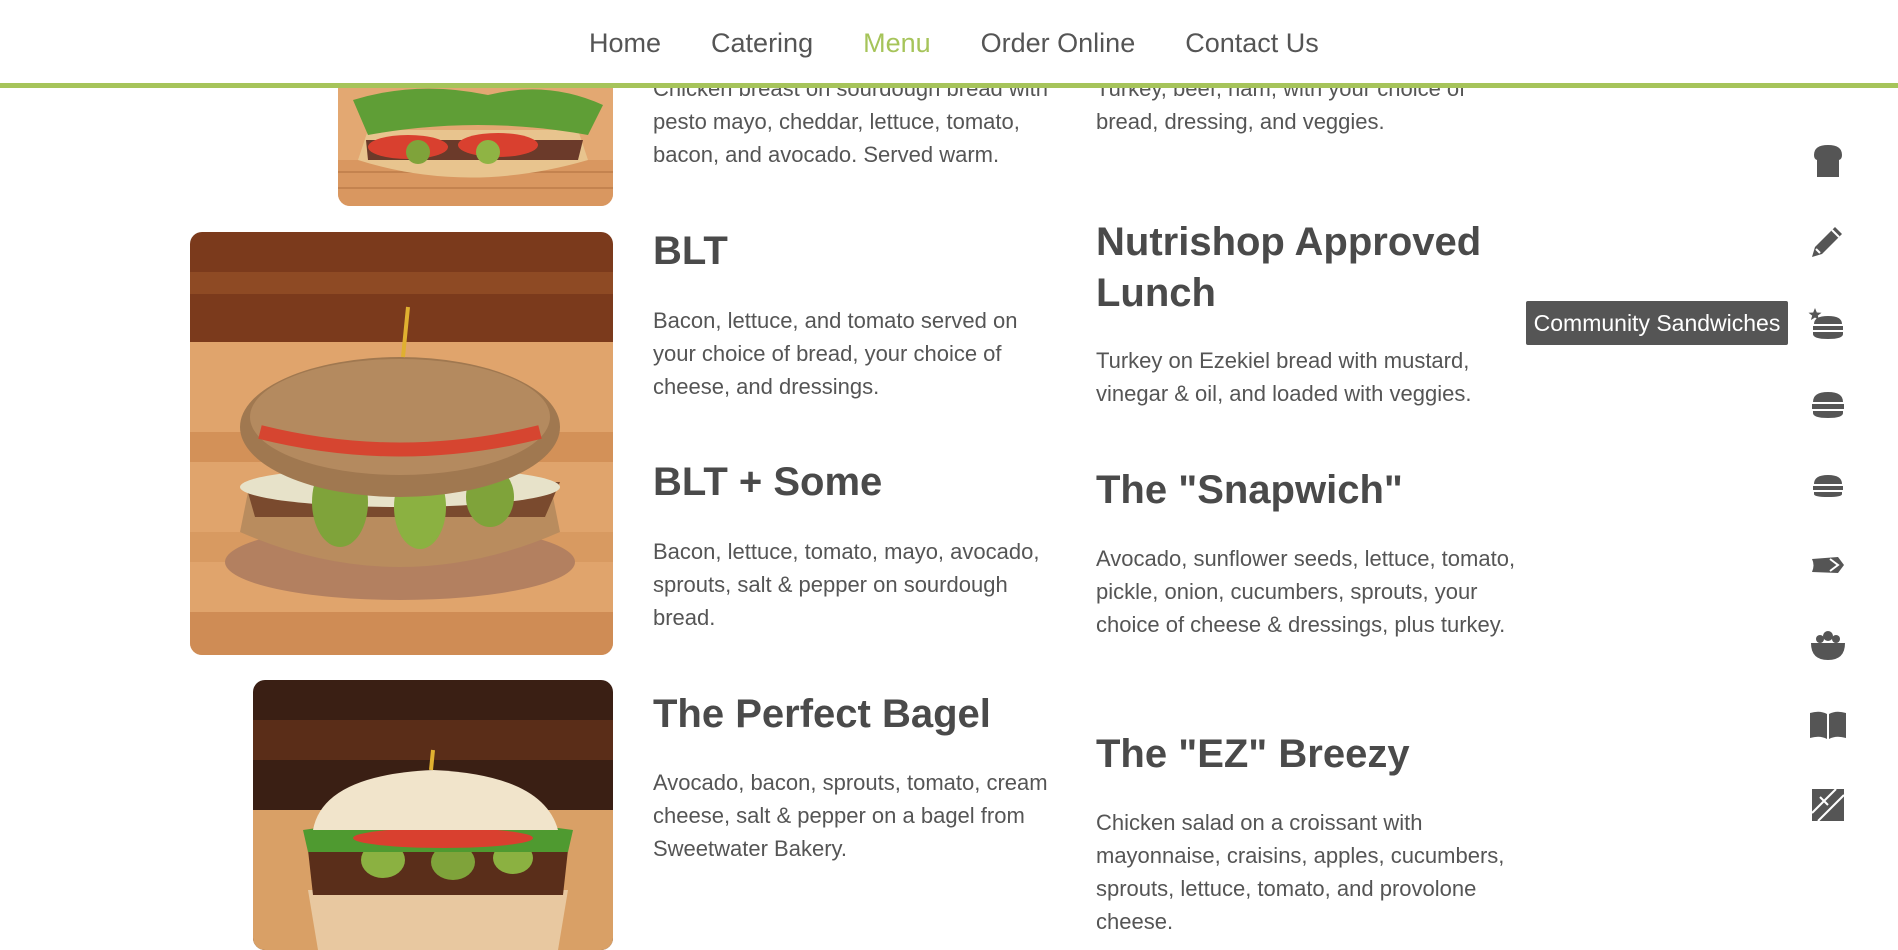 The image size is (1898, 950). I want to click on panini-icon, so click(1828, 805).